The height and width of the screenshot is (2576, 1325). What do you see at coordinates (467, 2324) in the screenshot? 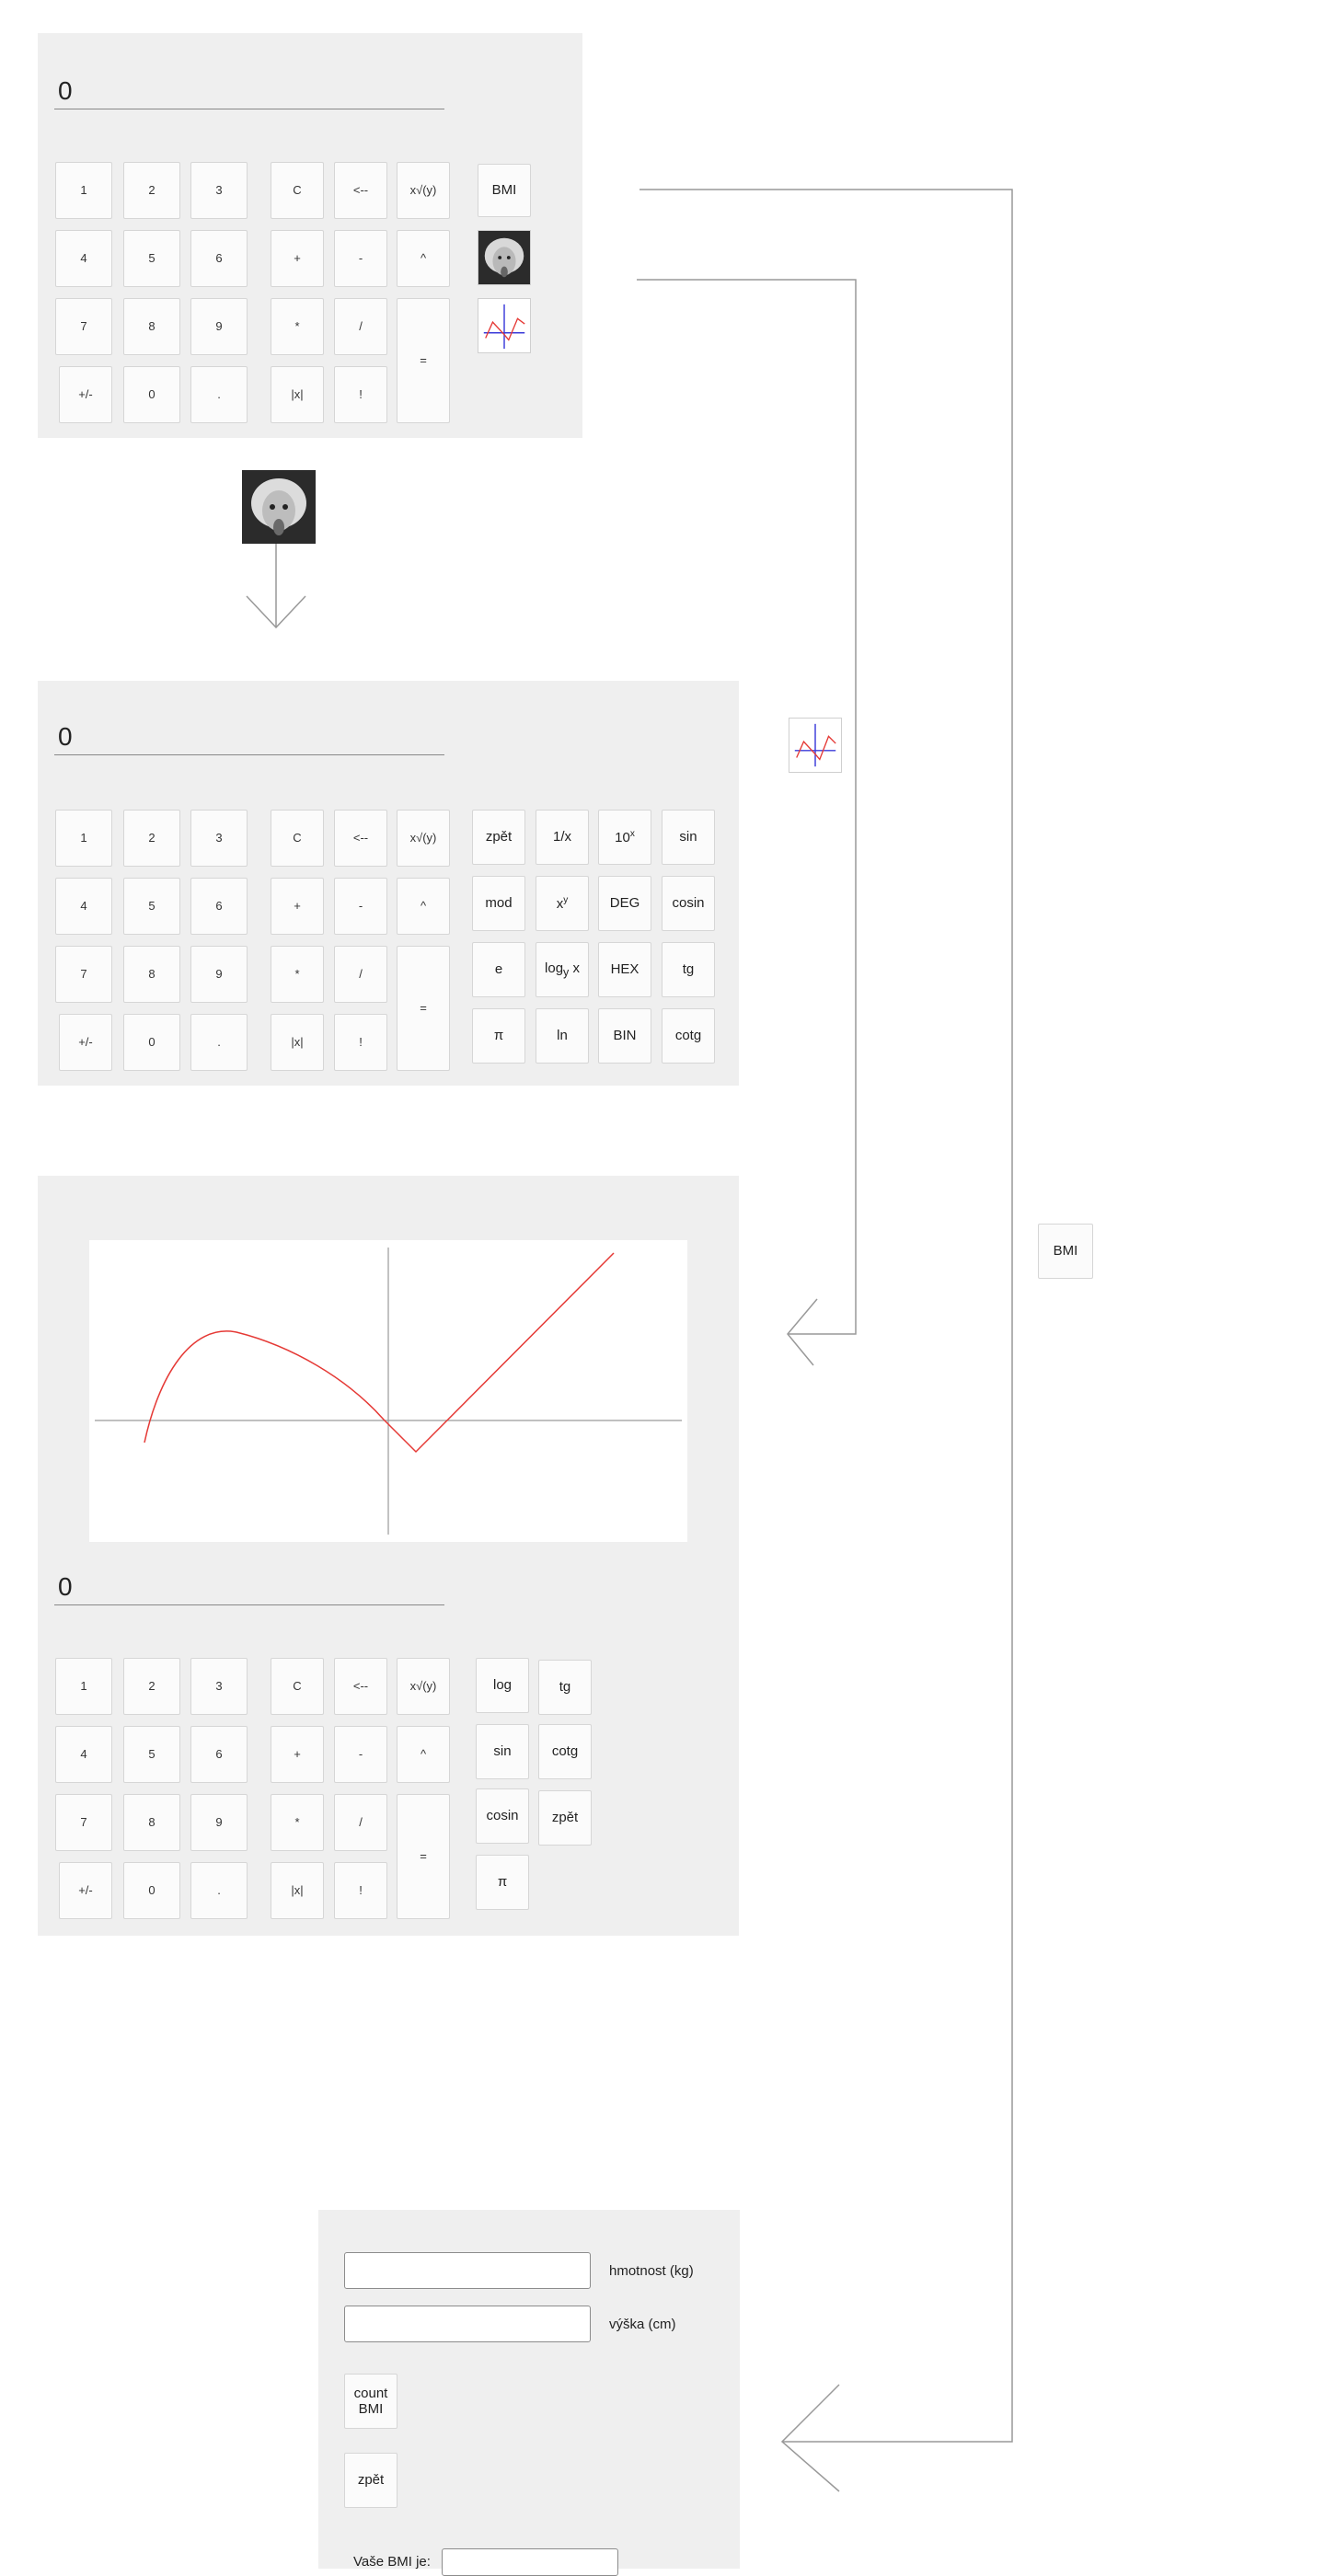
I see `height-input` at bounding box center [467, 2324].